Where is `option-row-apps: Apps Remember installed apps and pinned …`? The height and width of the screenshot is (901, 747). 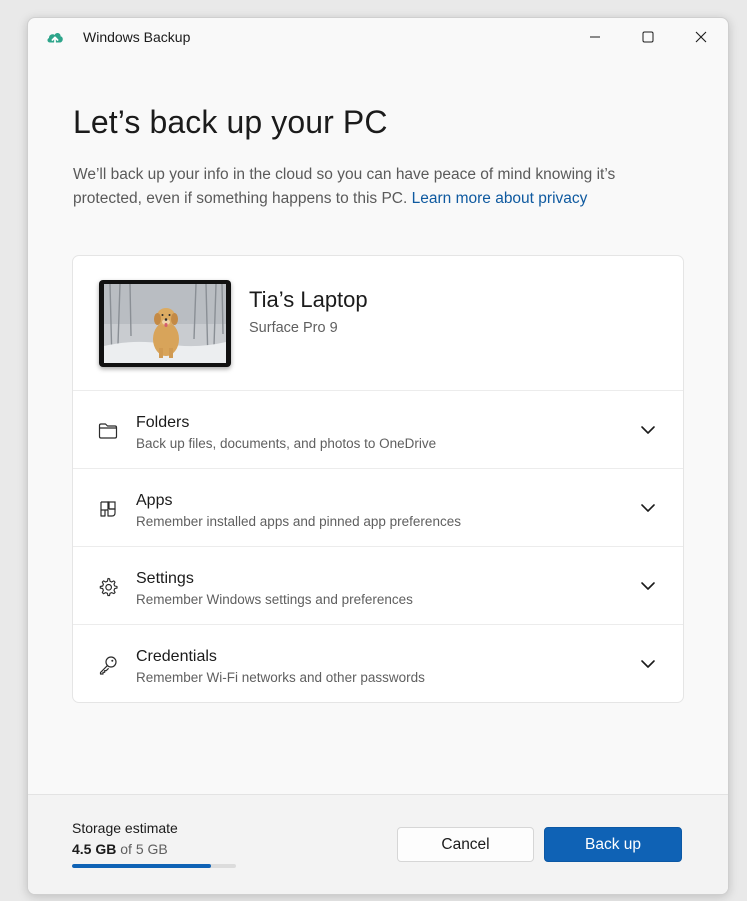 option-row-apps: Apps Remember installed apps and pinned … is located at coordinates (378, 507).